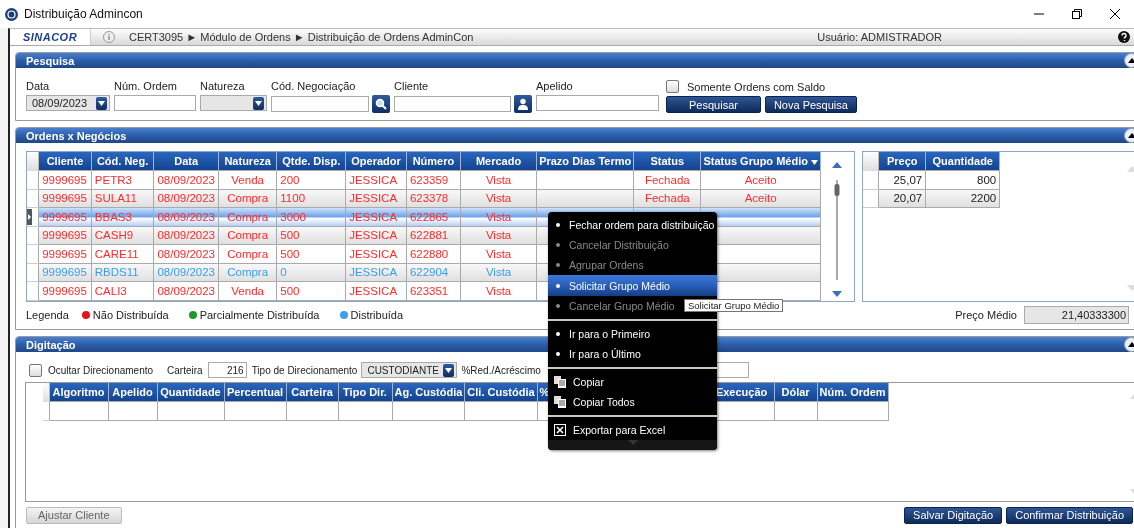  Describe the element at coordinates (50, 37) in the screenshot. I see `logo: SINACOR` at that location.